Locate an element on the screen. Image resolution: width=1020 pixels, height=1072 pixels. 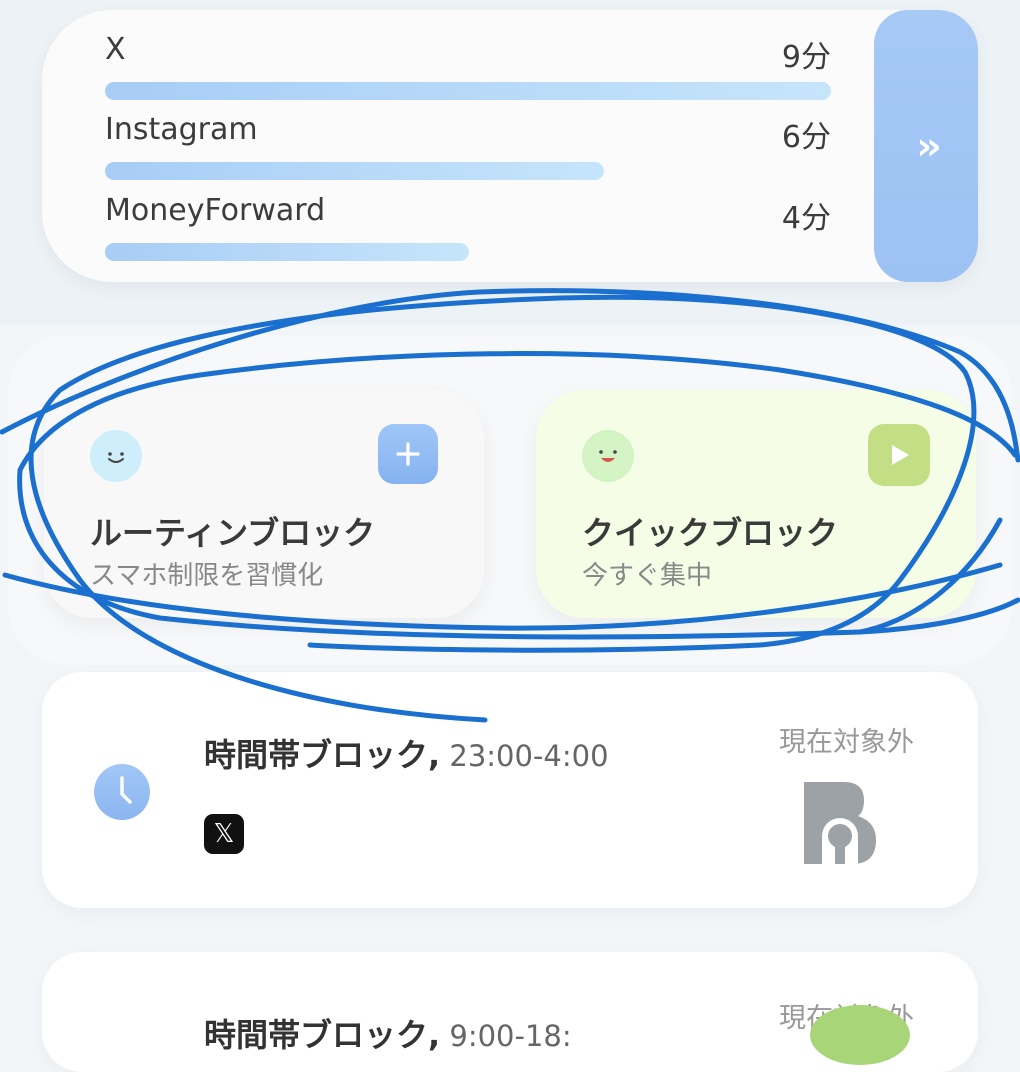
start-quick-block-button is located at coordinates (899, 455).